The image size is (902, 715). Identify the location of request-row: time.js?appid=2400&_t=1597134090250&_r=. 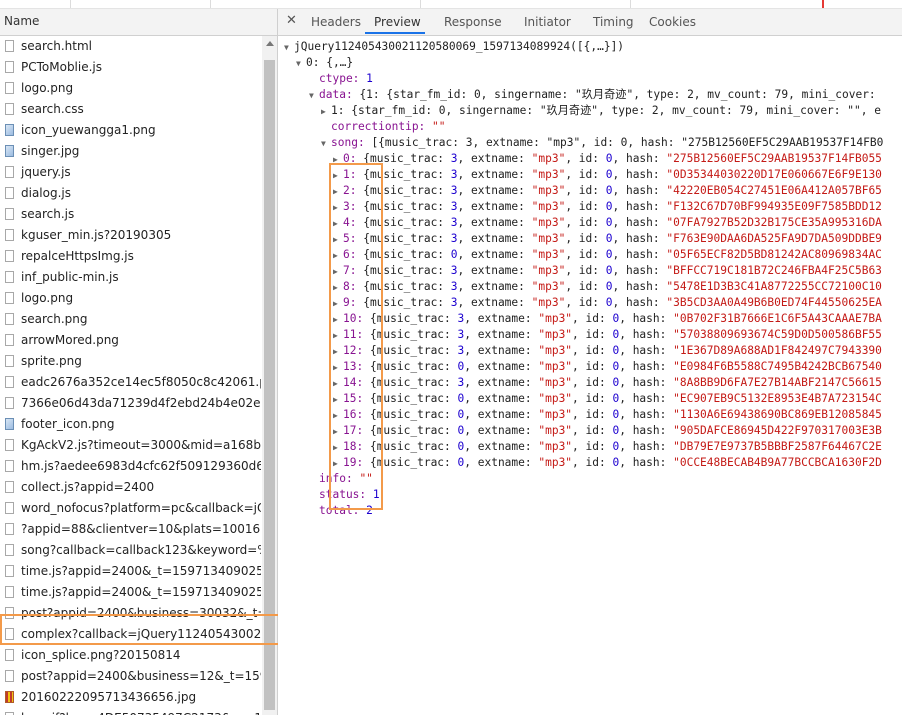
(130, 571).